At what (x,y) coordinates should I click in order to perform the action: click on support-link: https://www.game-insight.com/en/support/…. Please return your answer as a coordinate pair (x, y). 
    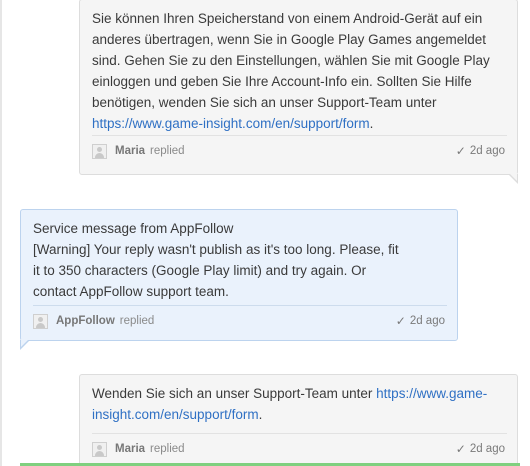
    Looking at the image, I should click on (231, 123).